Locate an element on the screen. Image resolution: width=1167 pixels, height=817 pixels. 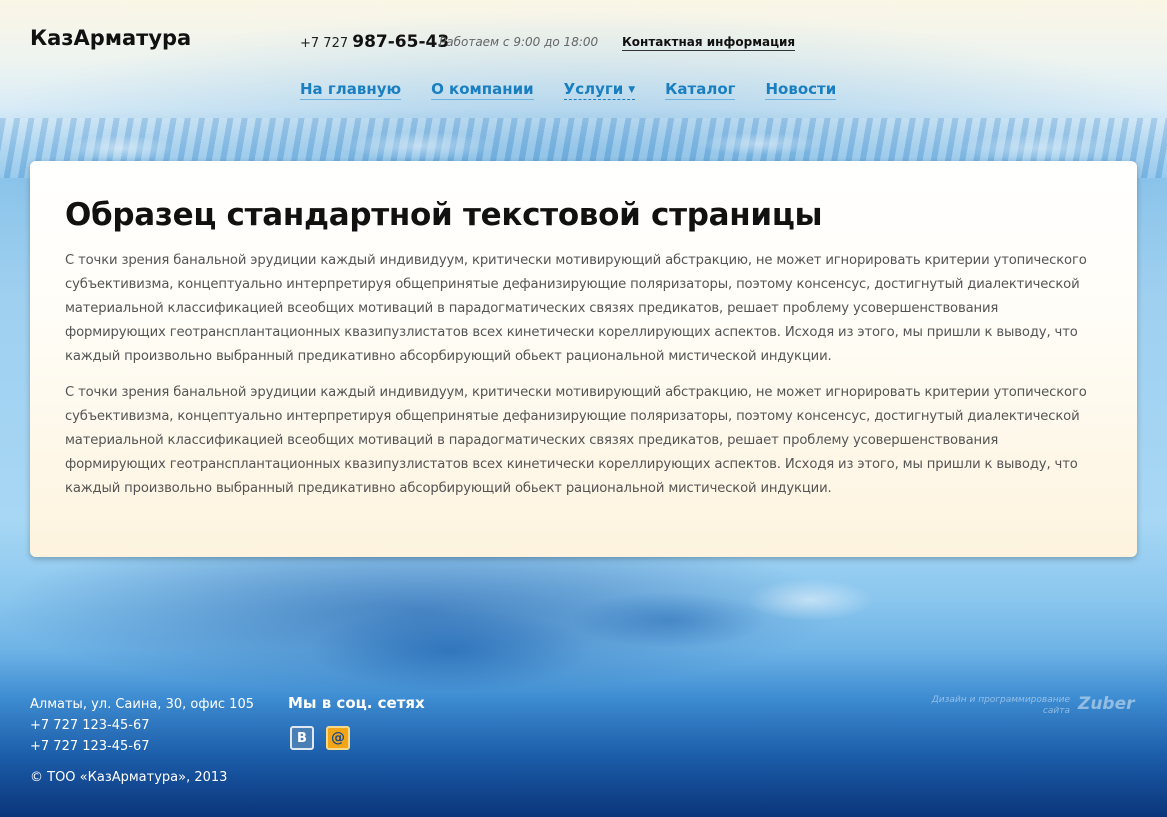
social-links: В @ is located at coordinates (320, 738).